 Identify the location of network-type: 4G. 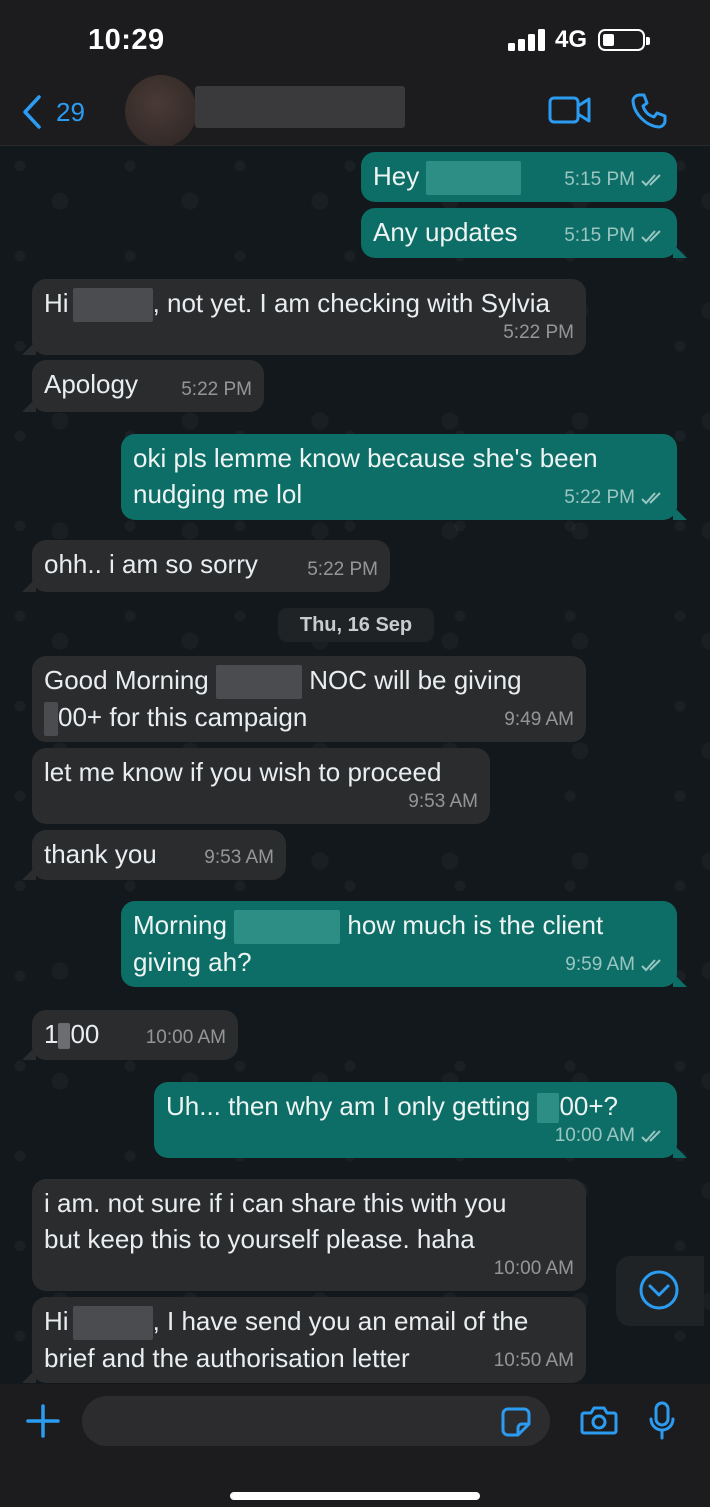
(571, 39).